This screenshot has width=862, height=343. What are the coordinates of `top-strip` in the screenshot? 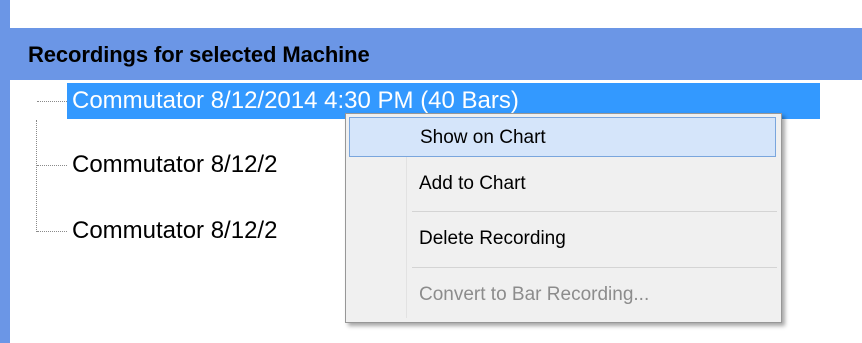 It's located at (431, 14).